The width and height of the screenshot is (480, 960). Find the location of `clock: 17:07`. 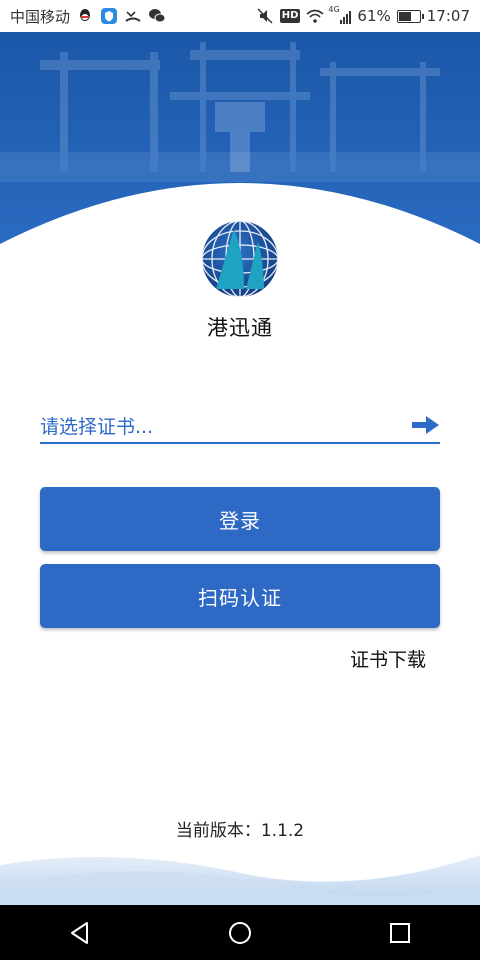

clock: 17:07 is located at coordinates (448, 16).